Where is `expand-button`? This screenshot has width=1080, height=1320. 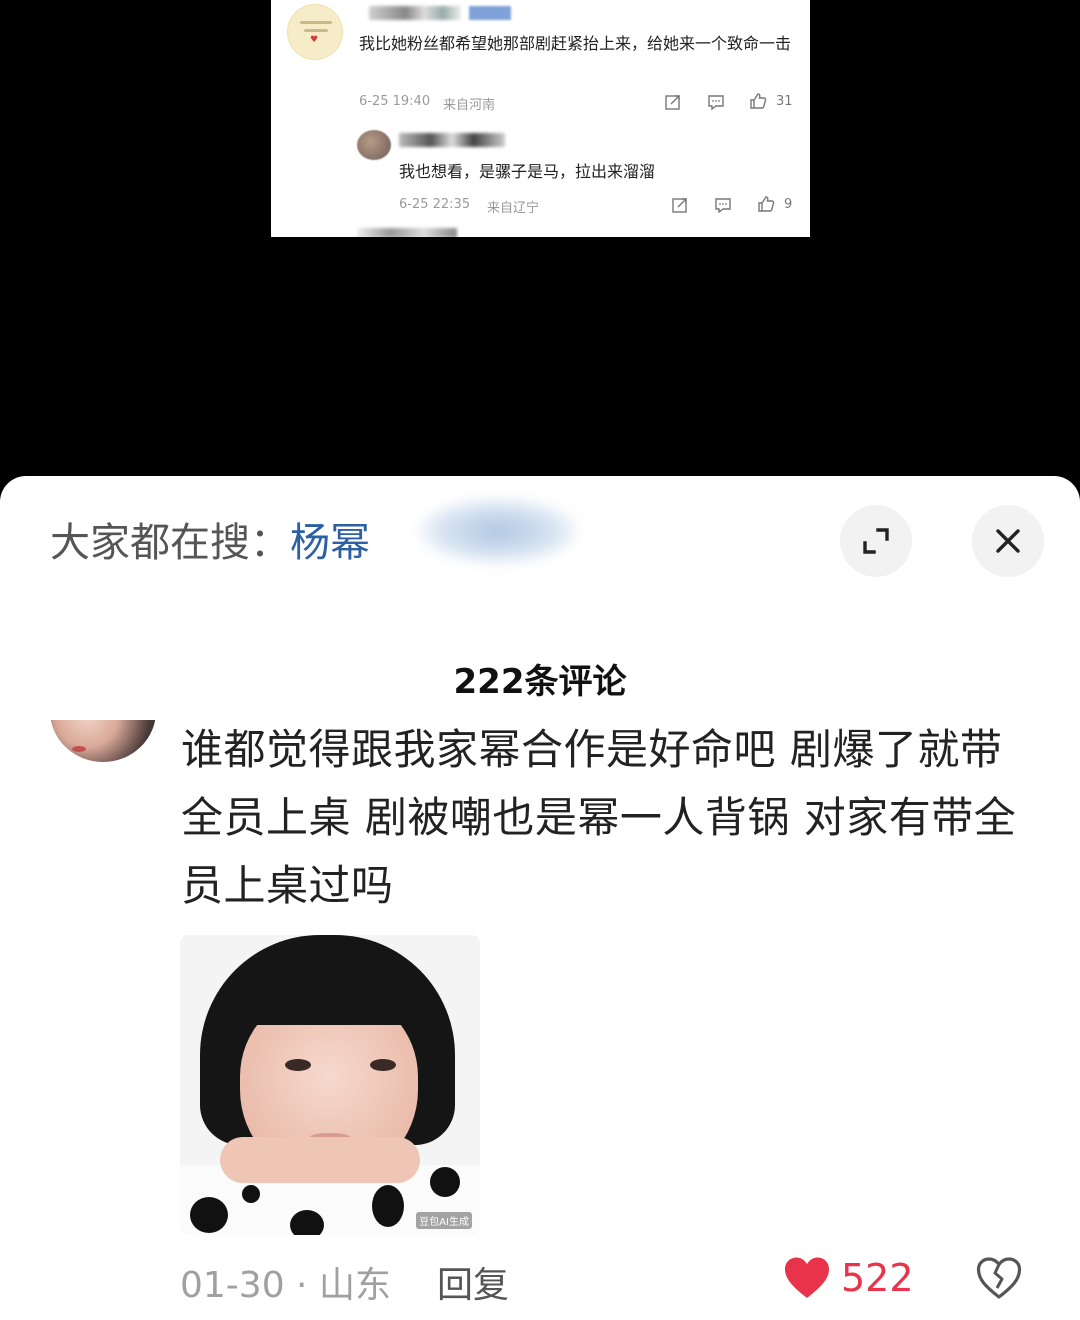 expand-button is located at coordinates (876, 541).